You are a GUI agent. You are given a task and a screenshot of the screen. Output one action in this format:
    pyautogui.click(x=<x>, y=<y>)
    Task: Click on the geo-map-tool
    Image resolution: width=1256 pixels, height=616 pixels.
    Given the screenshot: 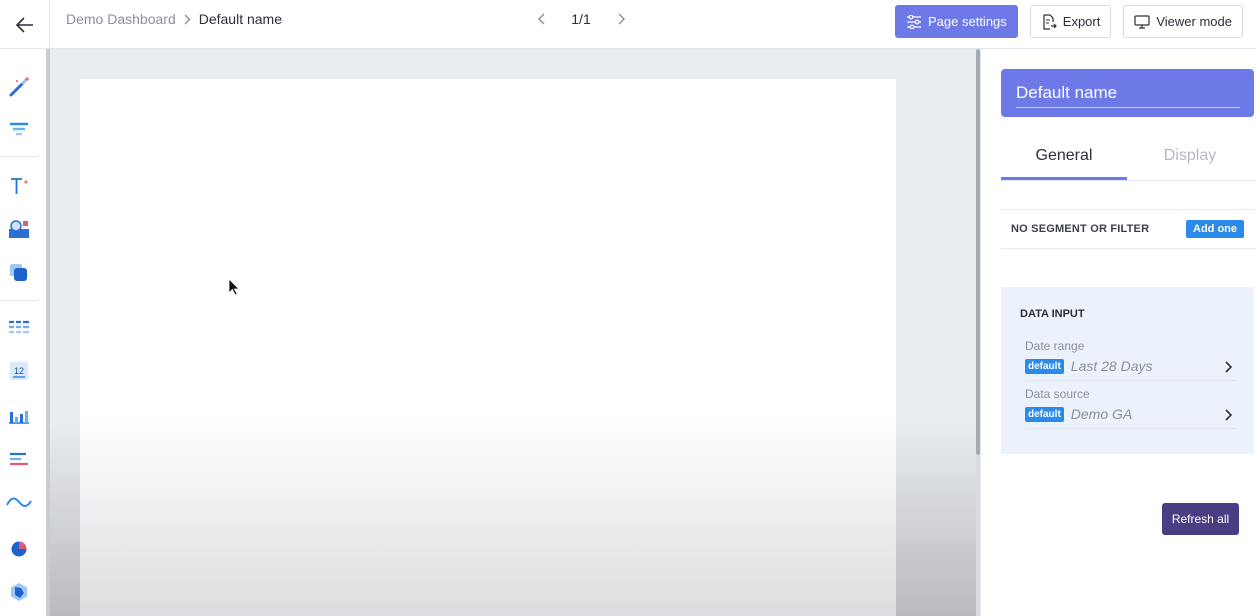 What is the action you would take?
    pyautogui.click(x=19, y=592)
    